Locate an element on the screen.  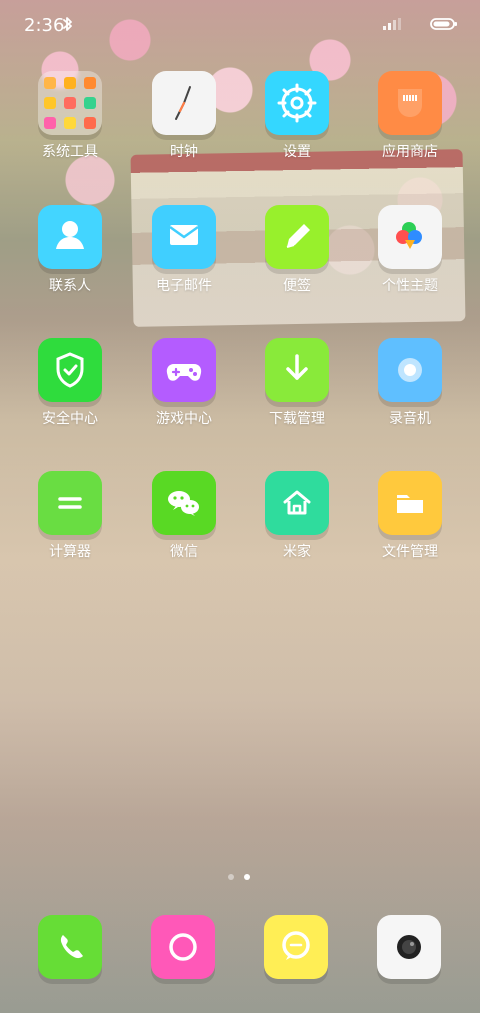
download-icon is located at coordinates (297, 370).